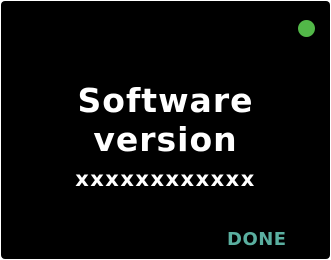 The image size is (331, 260). I want to click on done-button: DONE, so click(257, 240).